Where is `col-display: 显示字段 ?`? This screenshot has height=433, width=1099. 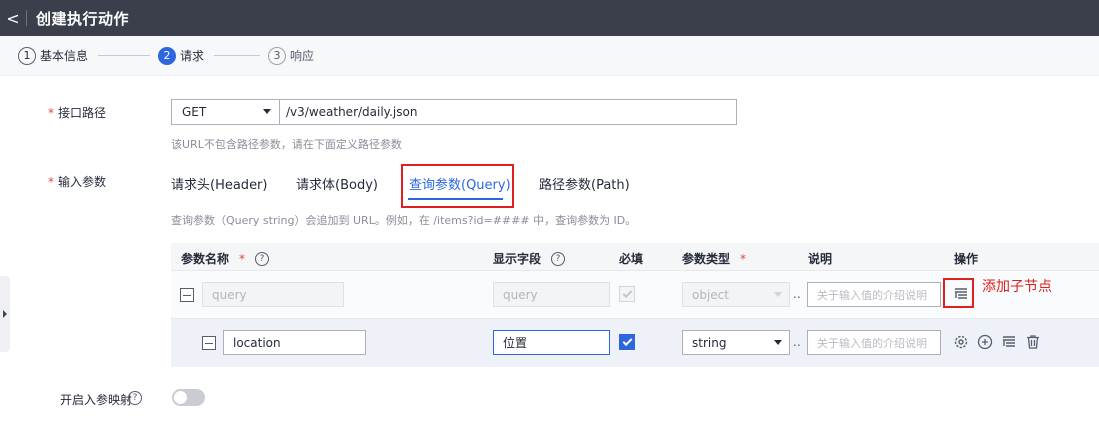 col-display: 显示字段 ? is located at coordinates (529, 258).